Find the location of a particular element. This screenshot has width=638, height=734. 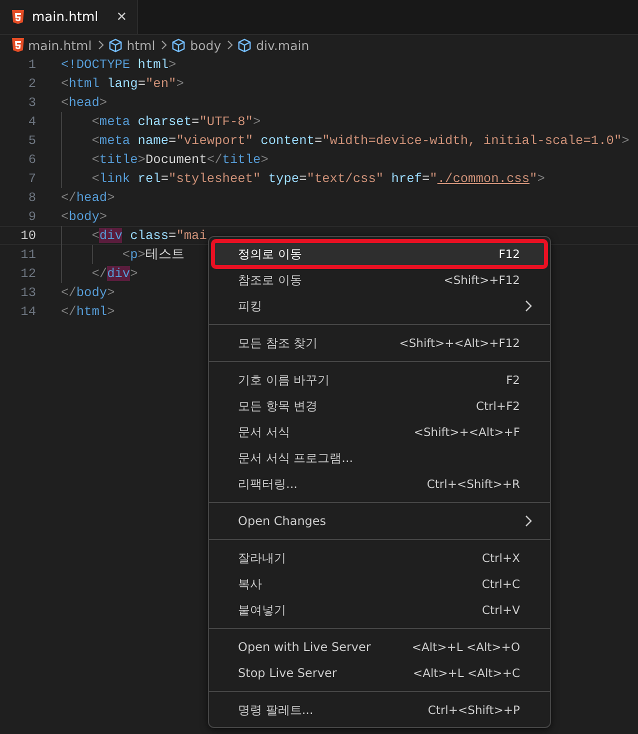

code-line: </html> is located at coordinates (88, 312).